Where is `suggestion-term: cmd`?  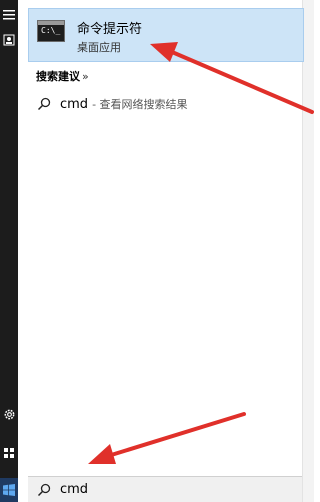 suggestion-term: cmd is located at coordinates (74, 104).